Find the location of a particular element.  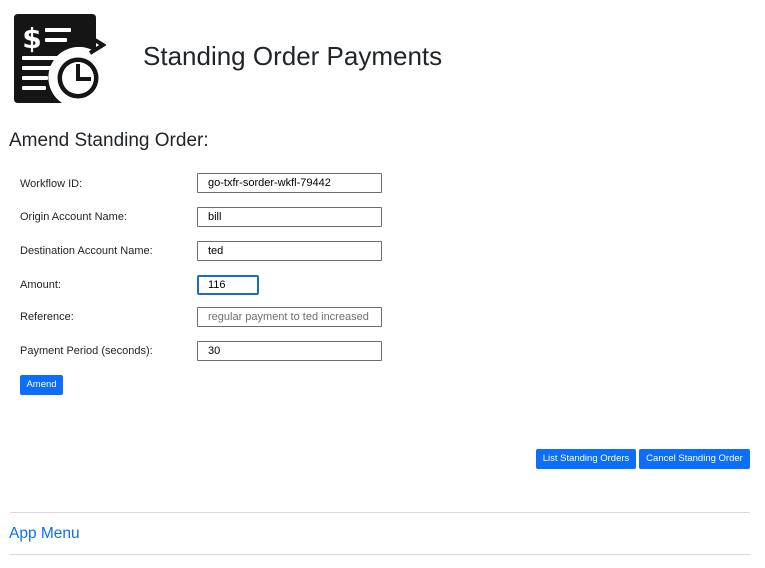

origin-account-input is located at coordinates (289, 217).